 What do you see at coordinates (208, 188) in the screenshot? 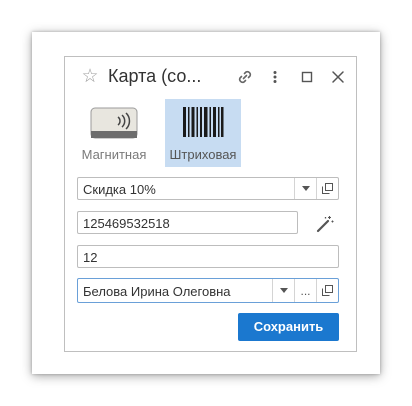
I see `discount-select: Скидка 10%` at bounding box center [208, 188].